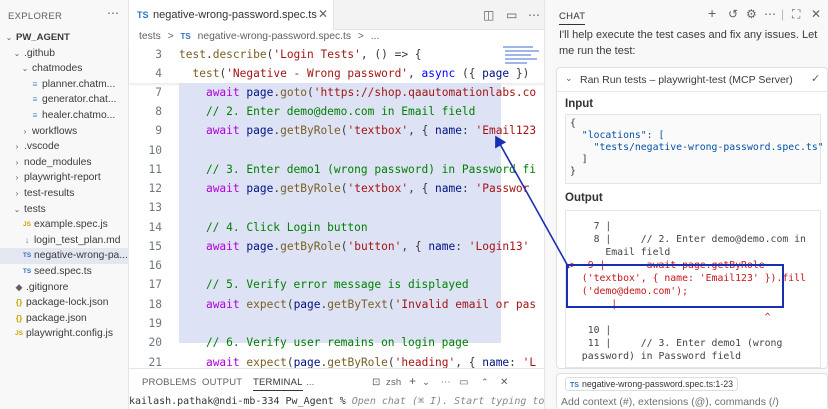  I want to click on add-terminal-icon: +, so click(412, 381).